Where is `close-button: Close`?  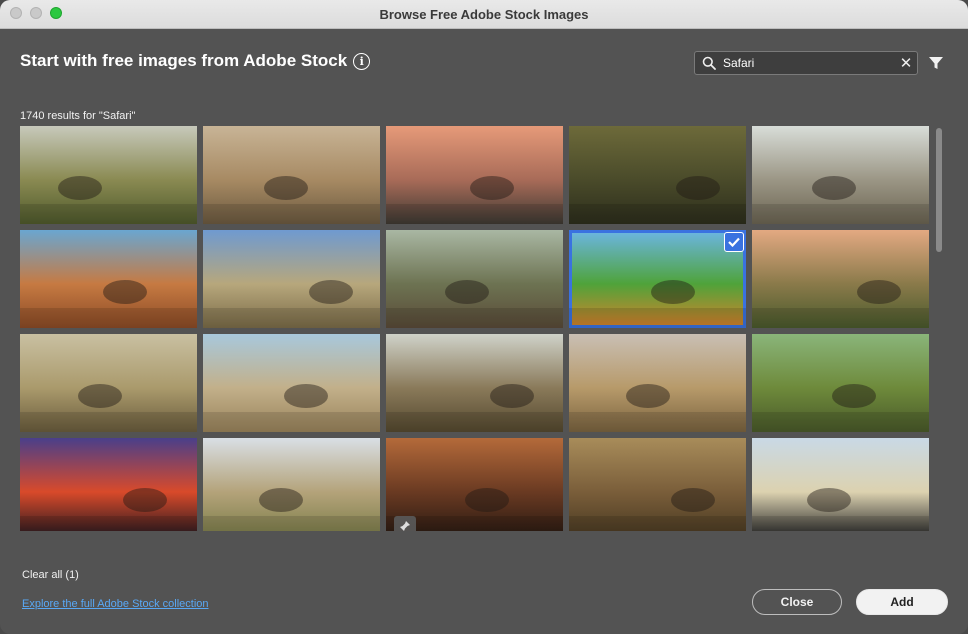
close-button: Close is located at coordinates (797, 602).